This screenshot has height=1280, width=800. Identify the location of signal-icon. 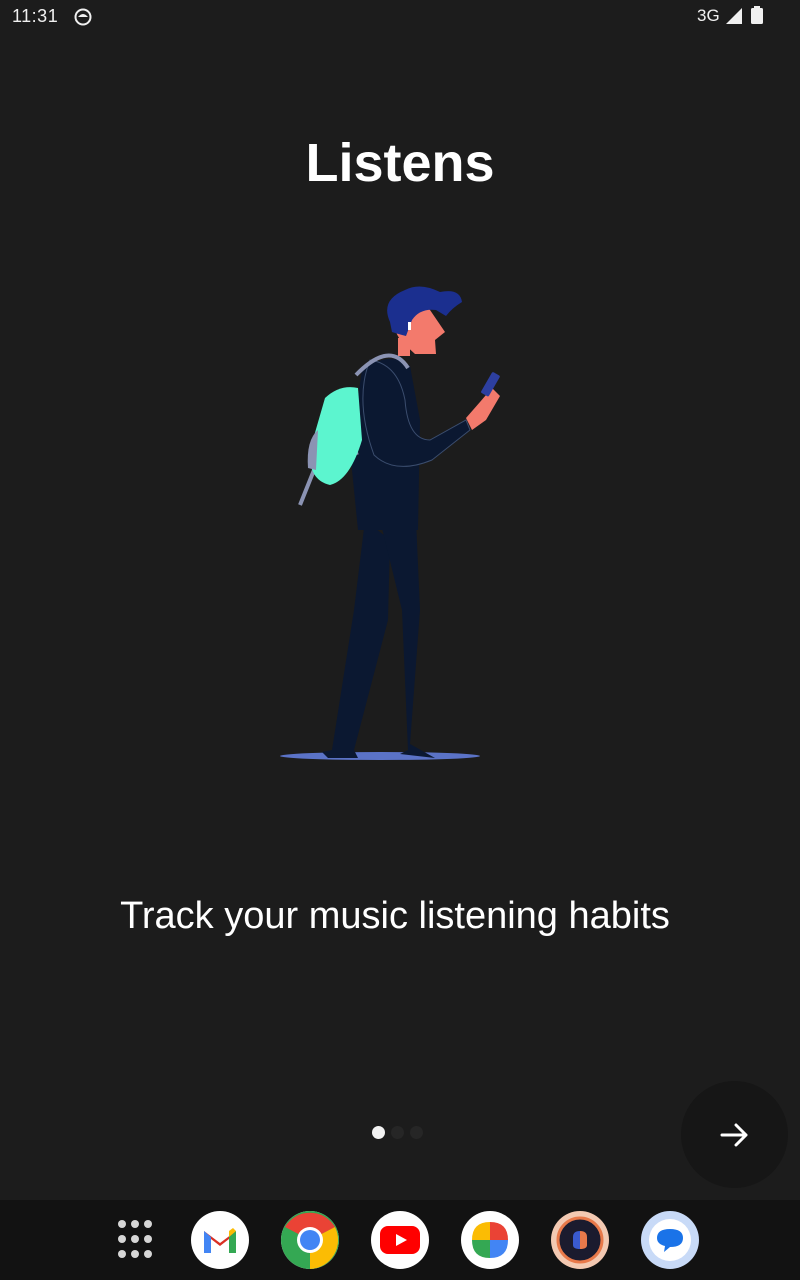
(734, 16).